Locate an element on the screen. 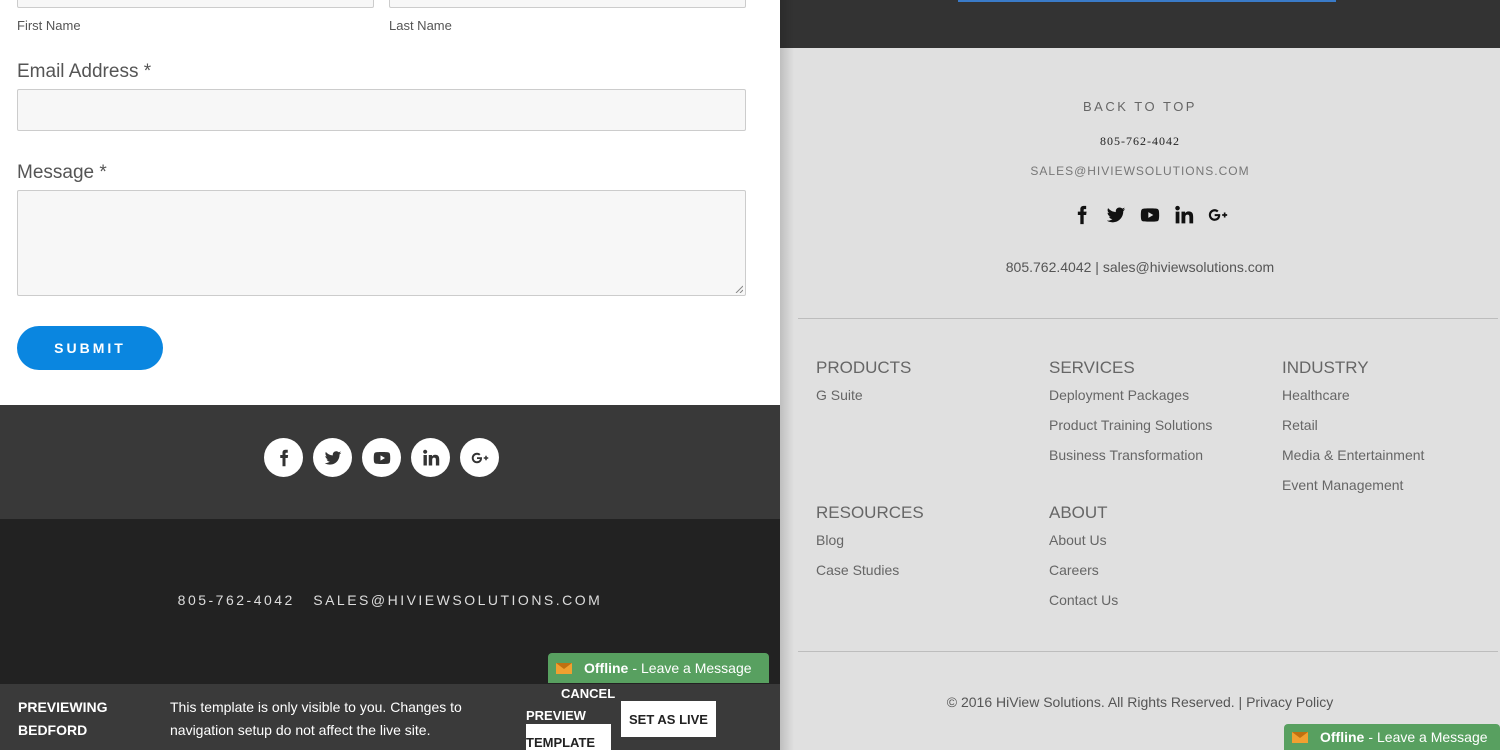  first-name-input is located at coordinates (195, 4).